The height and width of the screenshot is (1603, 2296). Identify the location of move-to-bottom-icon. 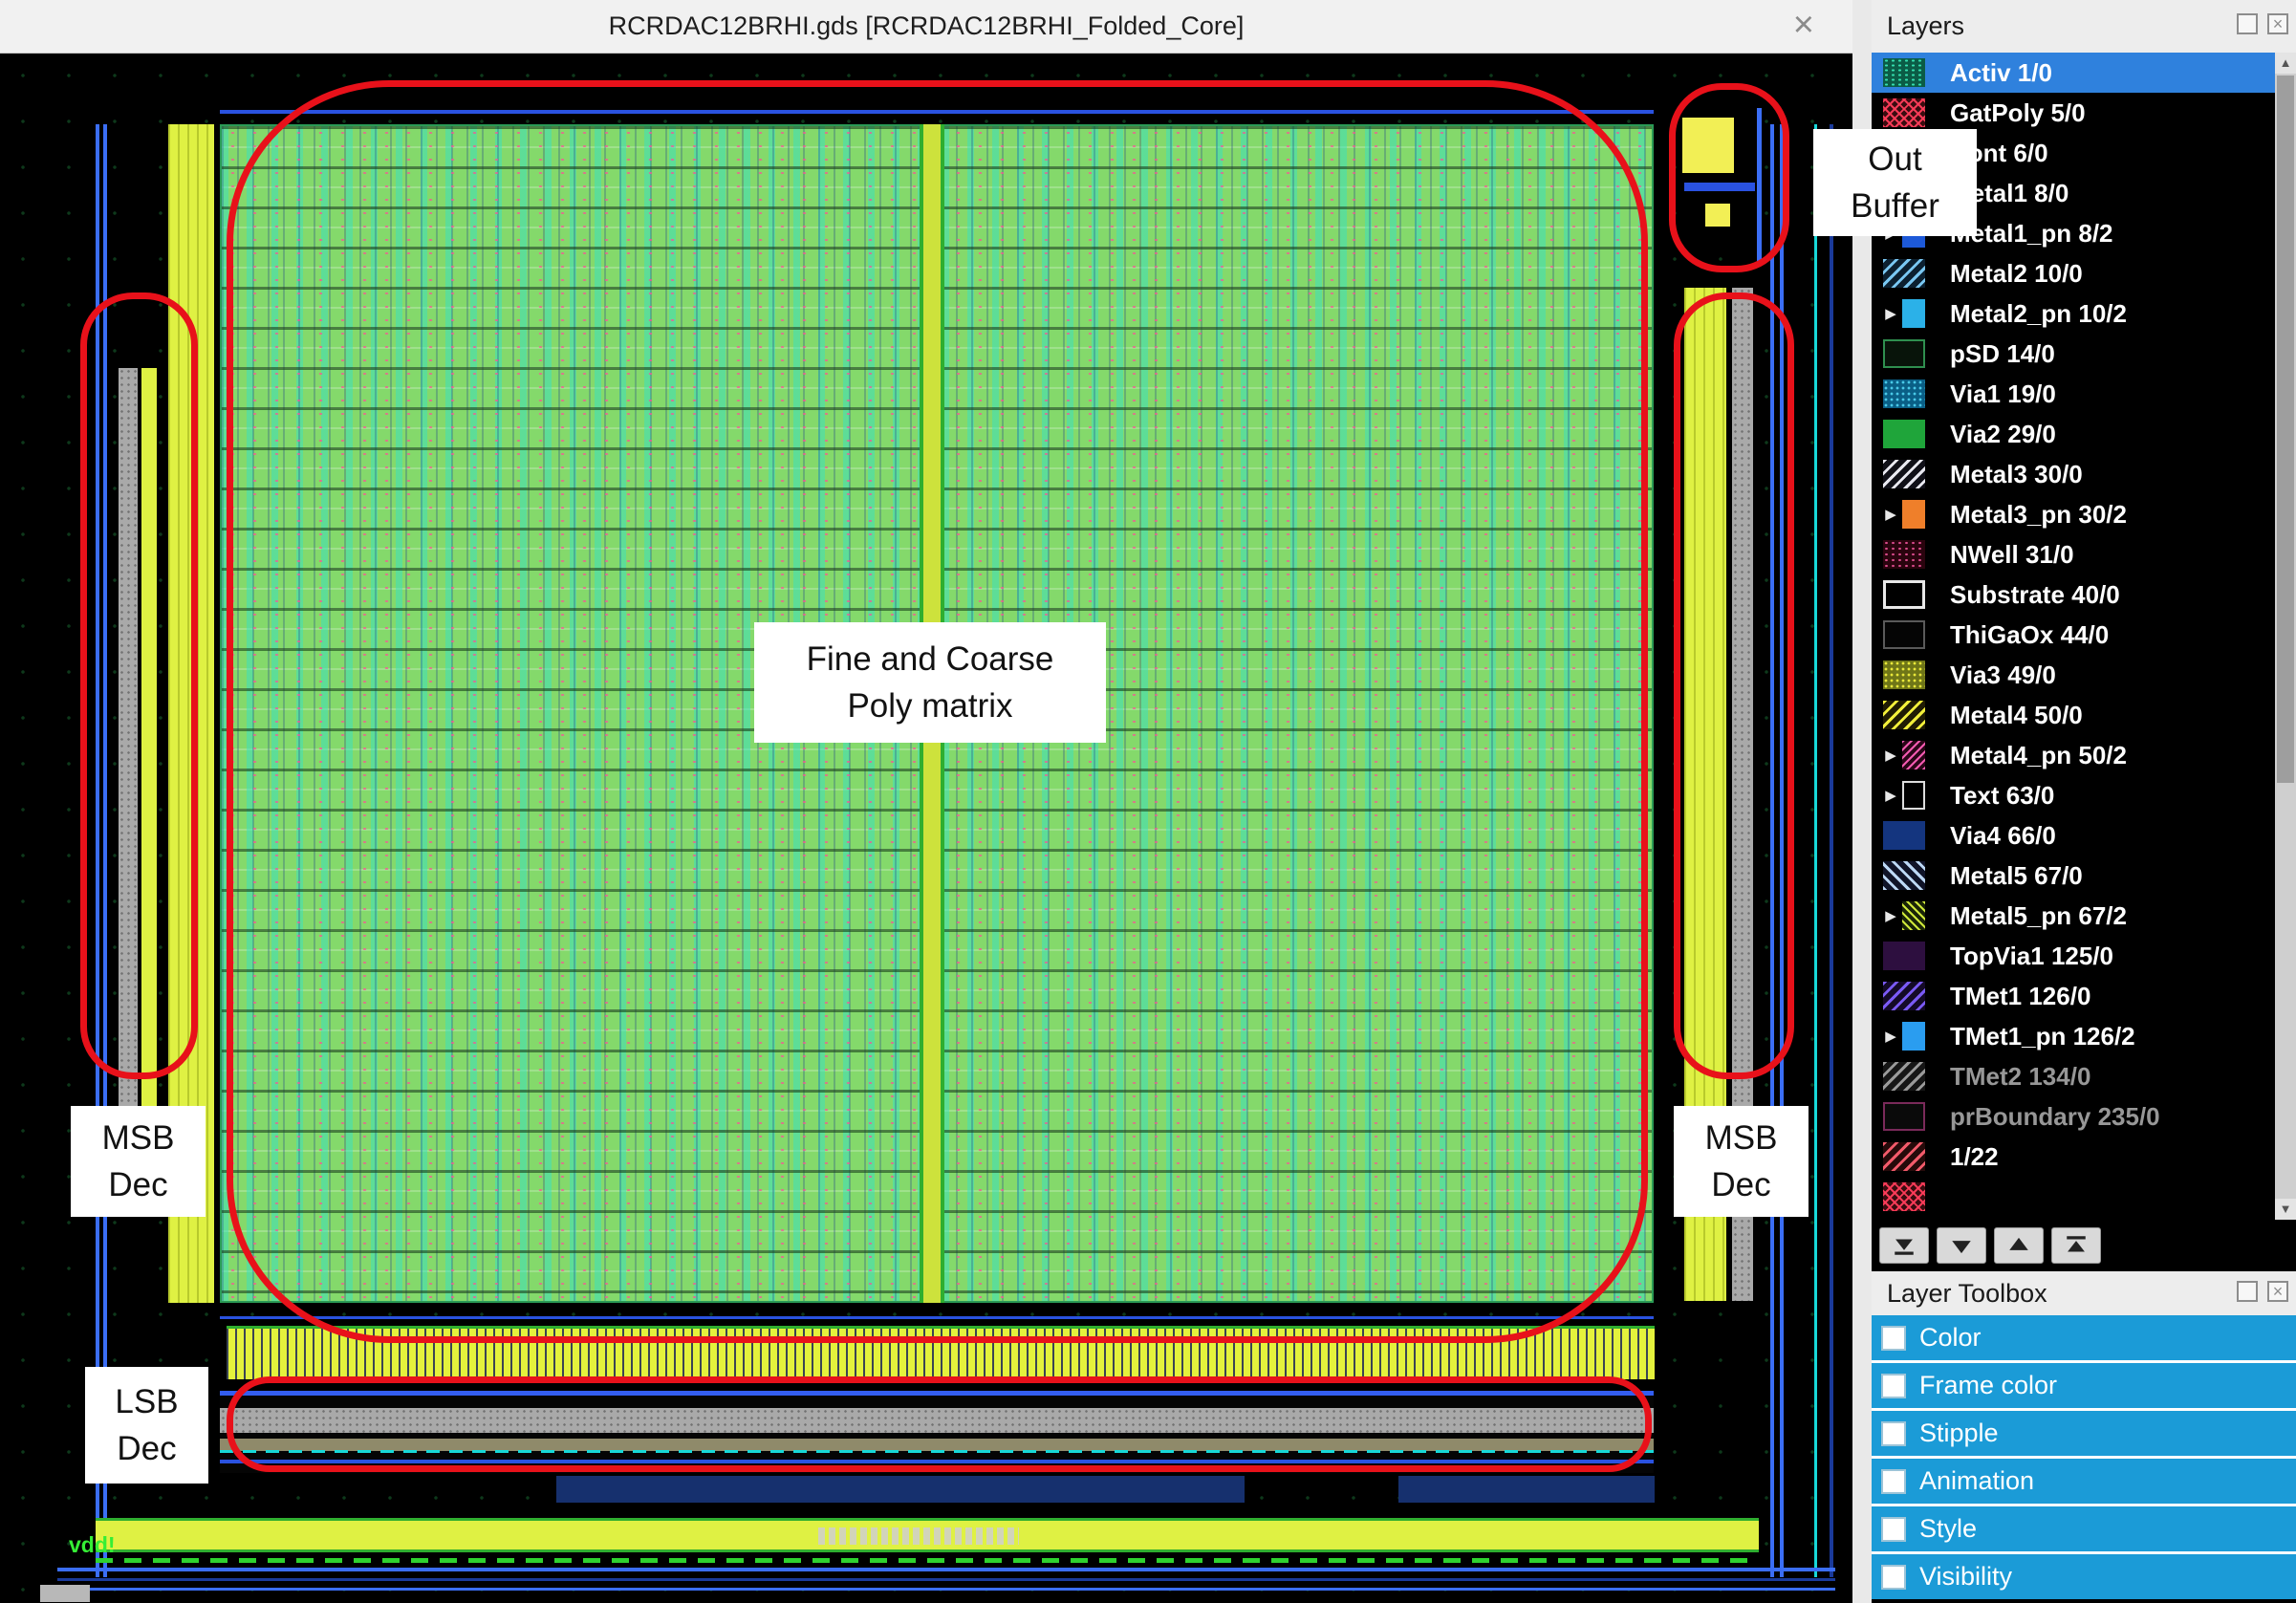
(1904, 1247).